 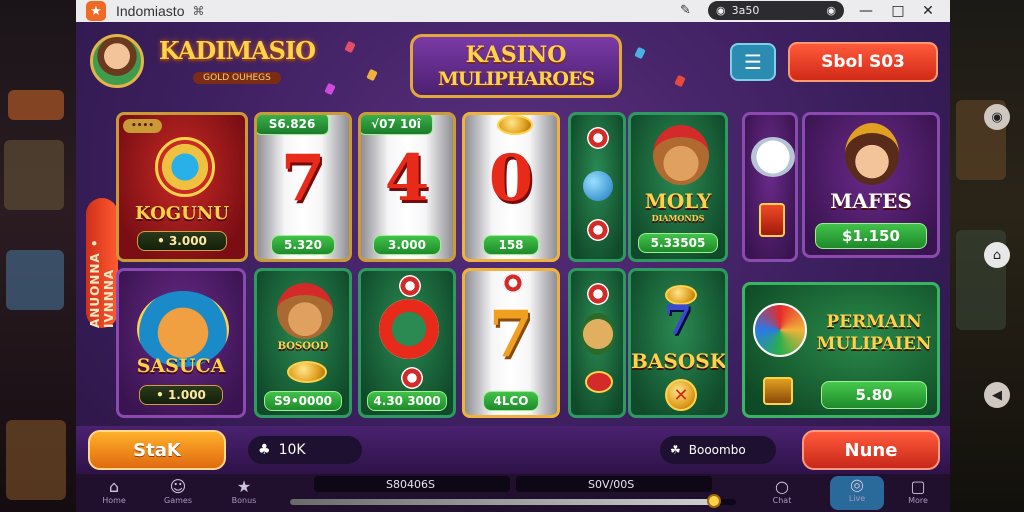 What do you see at coordinates (516, 79) in the screenshot?
I see `center-logo-line2: MULIPHAROES` at bounding box center [516, 79].